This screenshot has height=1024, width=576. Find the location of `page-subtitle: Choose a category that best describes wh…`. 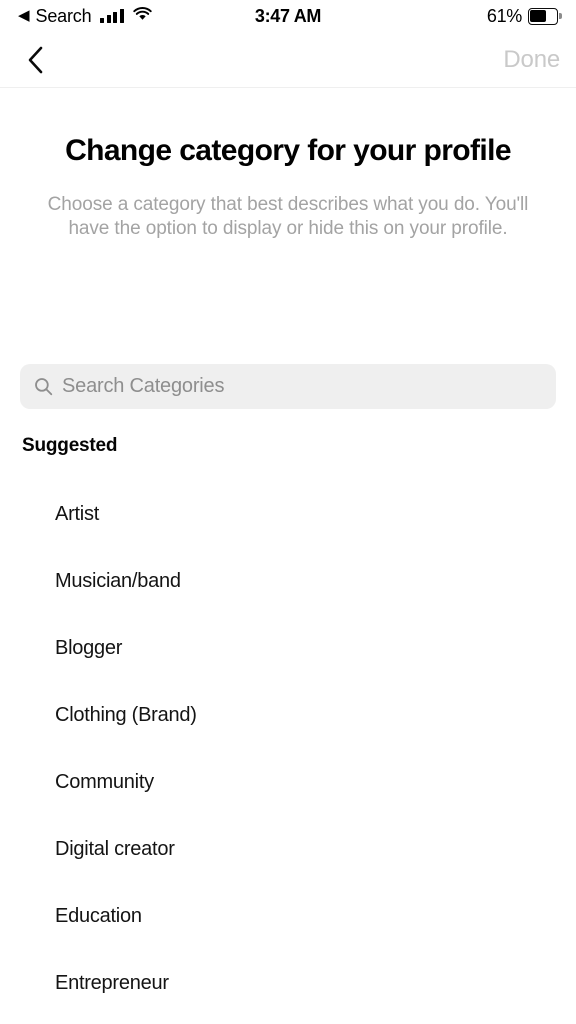

page-subtitle: Choose a category that best describes wh… is located at coordinates (288, 216).